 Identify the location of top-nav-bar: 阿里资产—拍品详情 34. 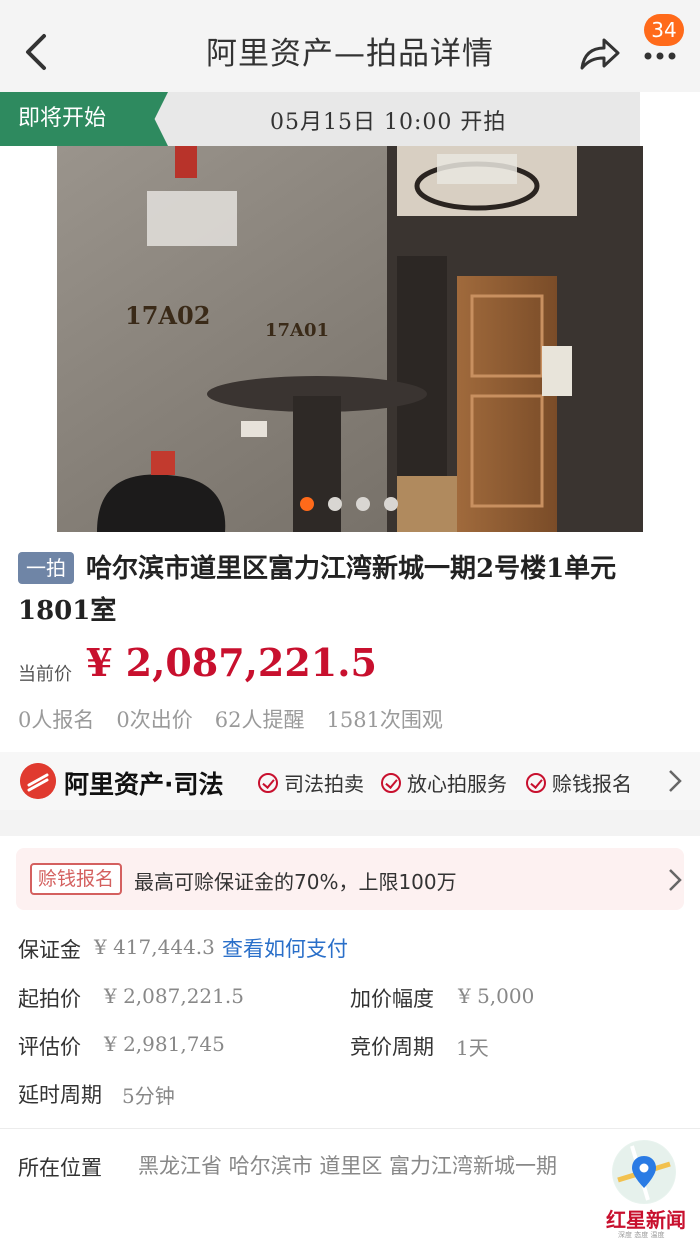
(350, 46).